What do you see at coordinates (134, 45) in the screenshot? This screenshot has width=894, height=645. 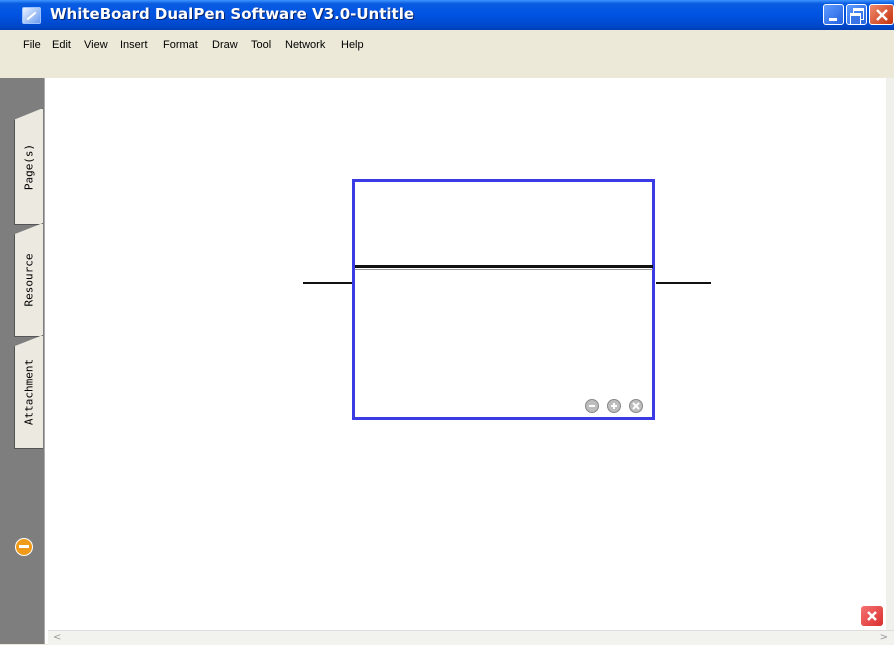 I see `menu-insert: Insert` at bounding box center [134, 45].